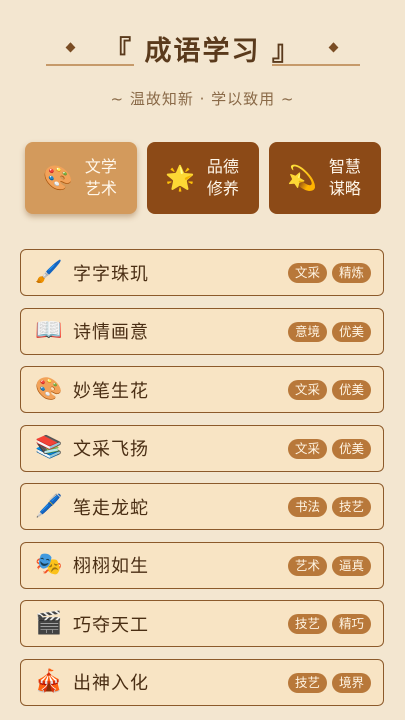 The height and width of the screenshot is (720, 405). I want to click on category-tab-virtue: 🌟 品德修养, so click(203, 178).